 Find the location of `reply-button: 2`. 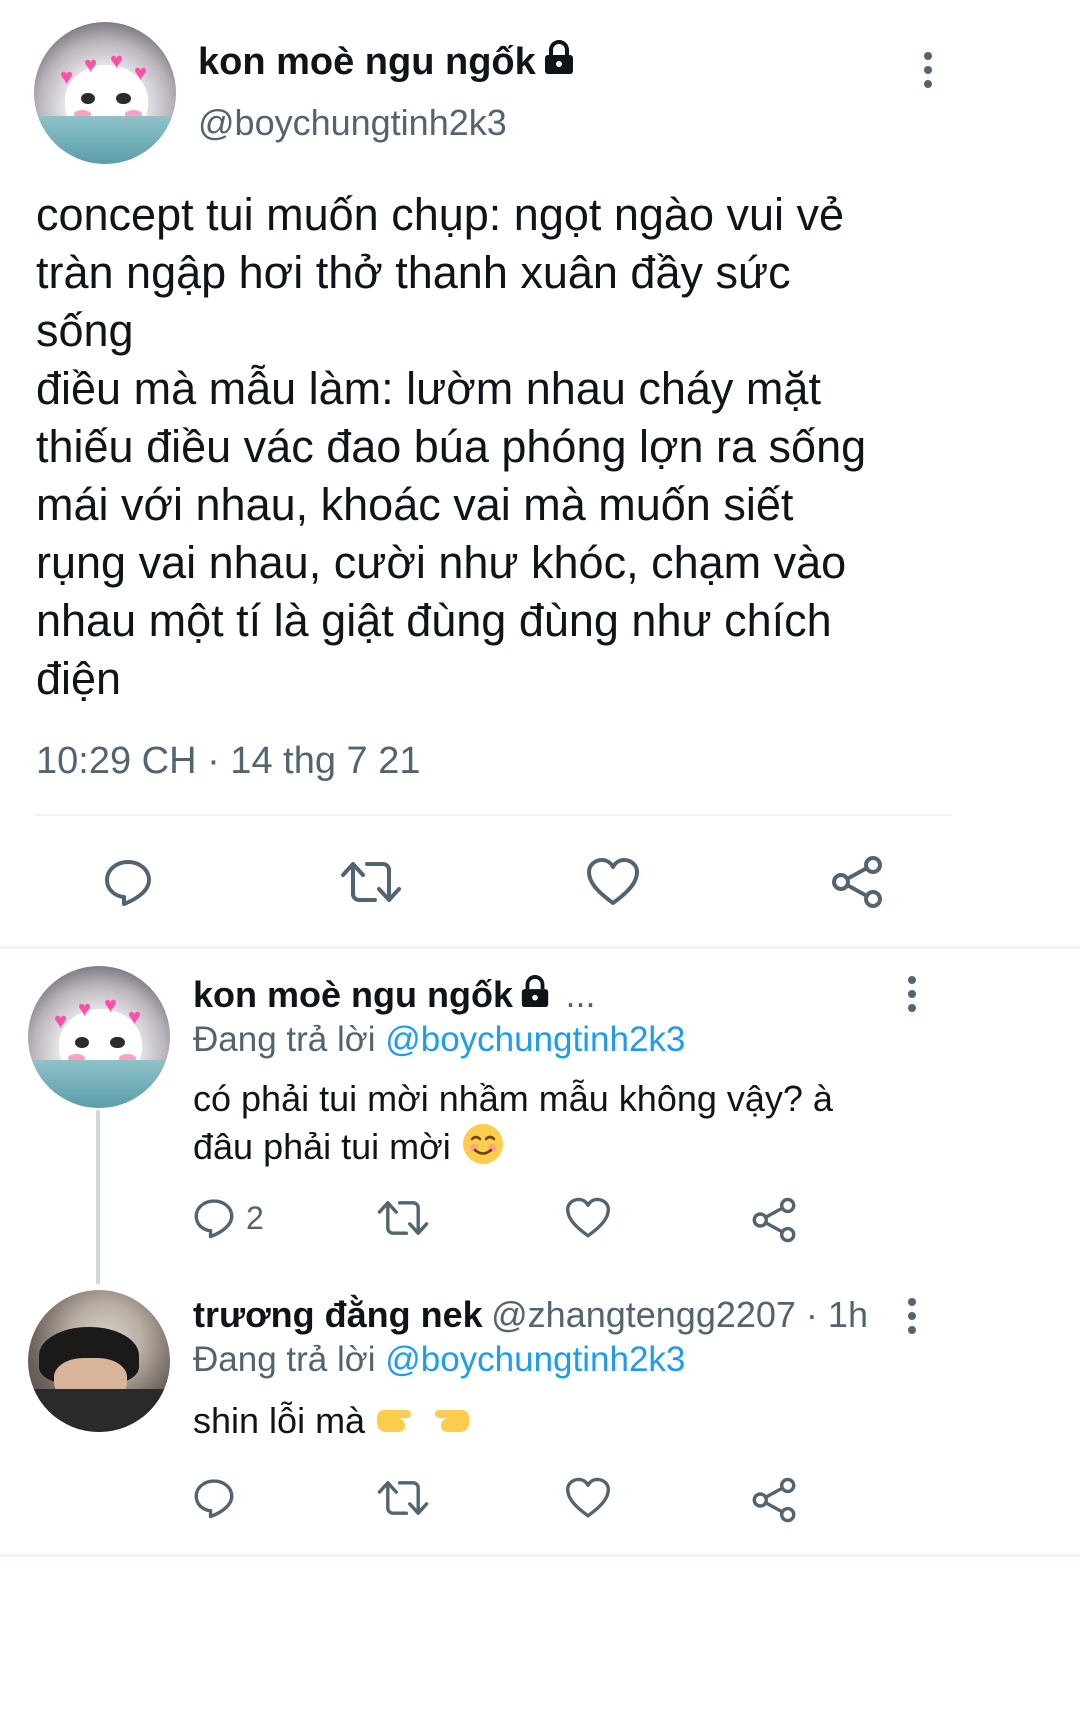

reply-button: 2 is located at coordinates (228, 1218).